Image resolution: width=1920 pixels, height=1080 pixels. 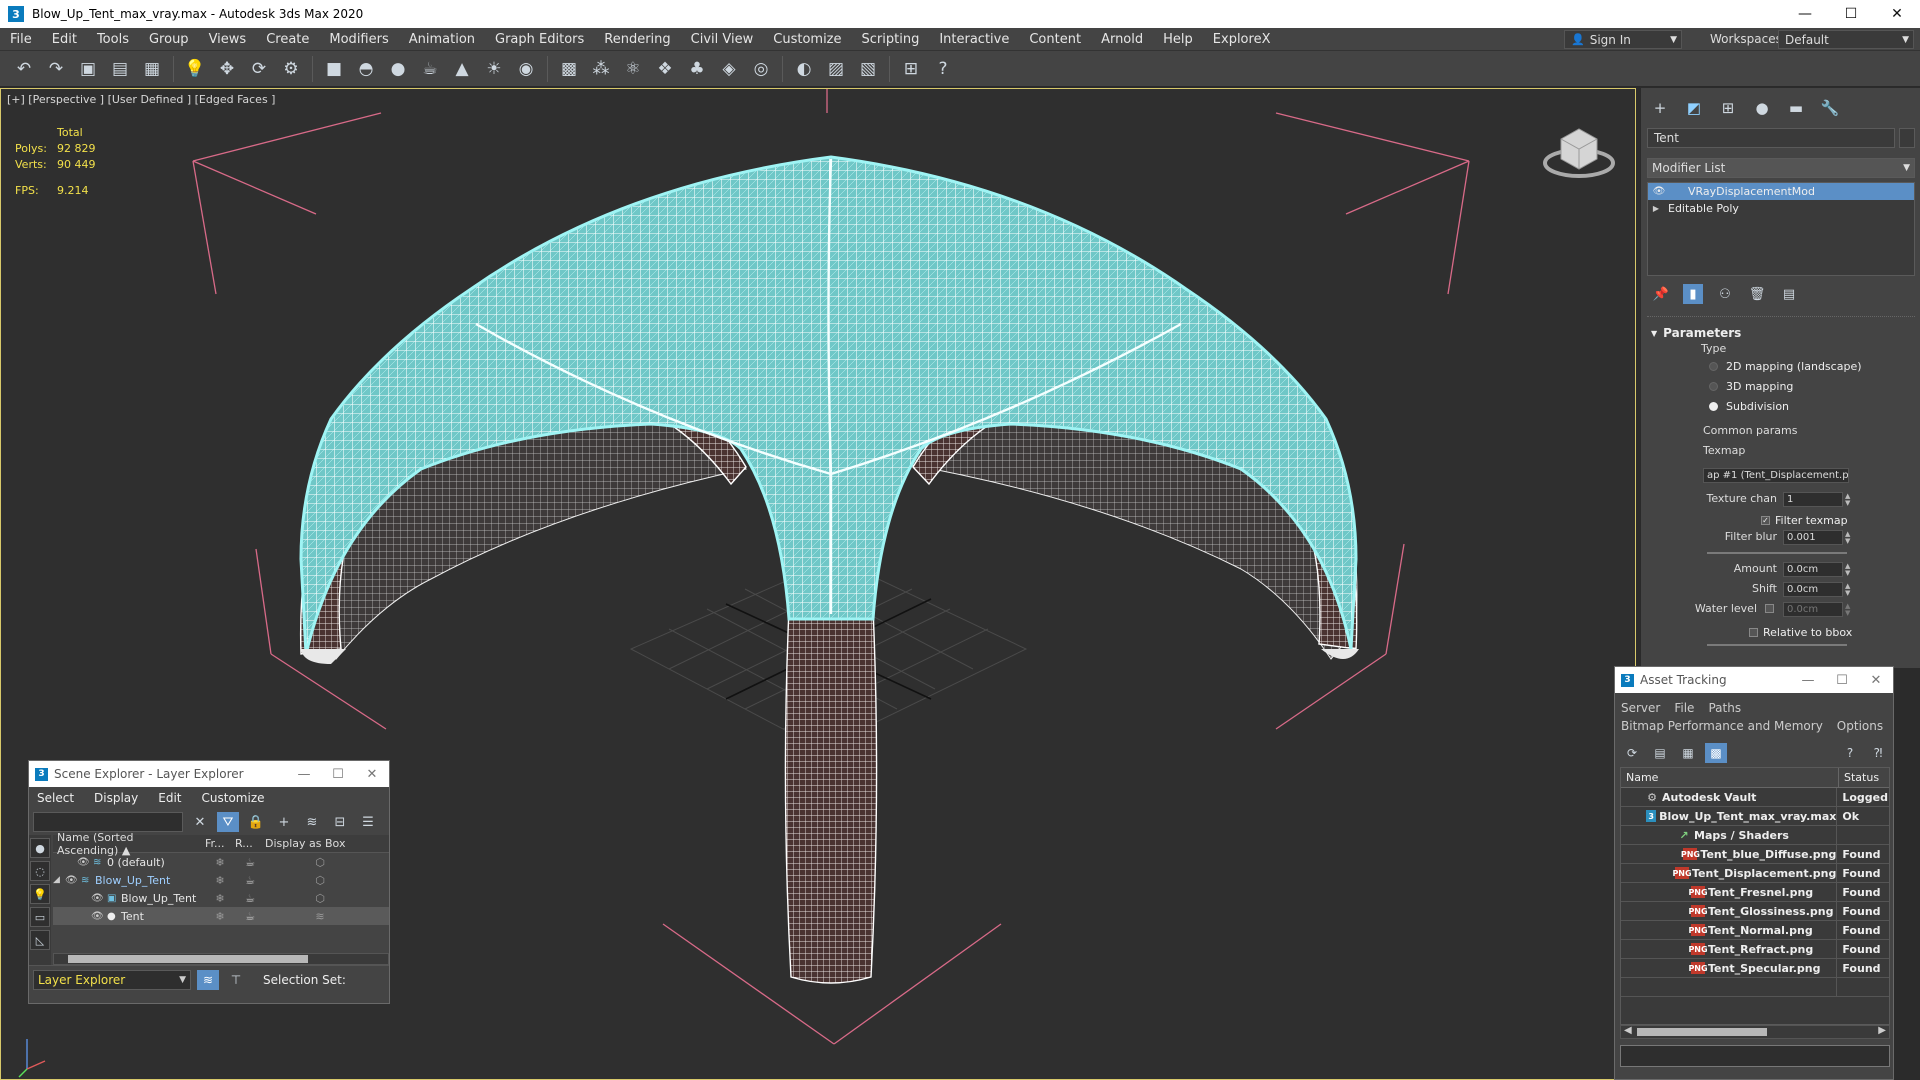 I want to click on panel-divider, so click(x=1781, y=317).